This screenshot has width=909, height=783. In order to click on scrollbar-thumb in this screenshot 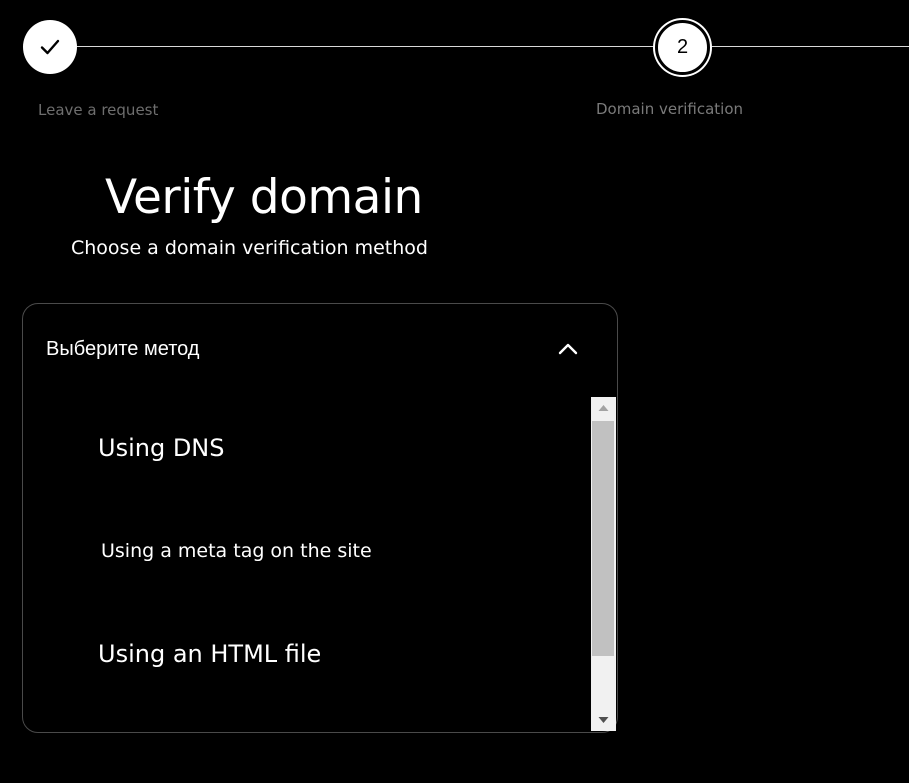, I will do `click(603, 538)`.